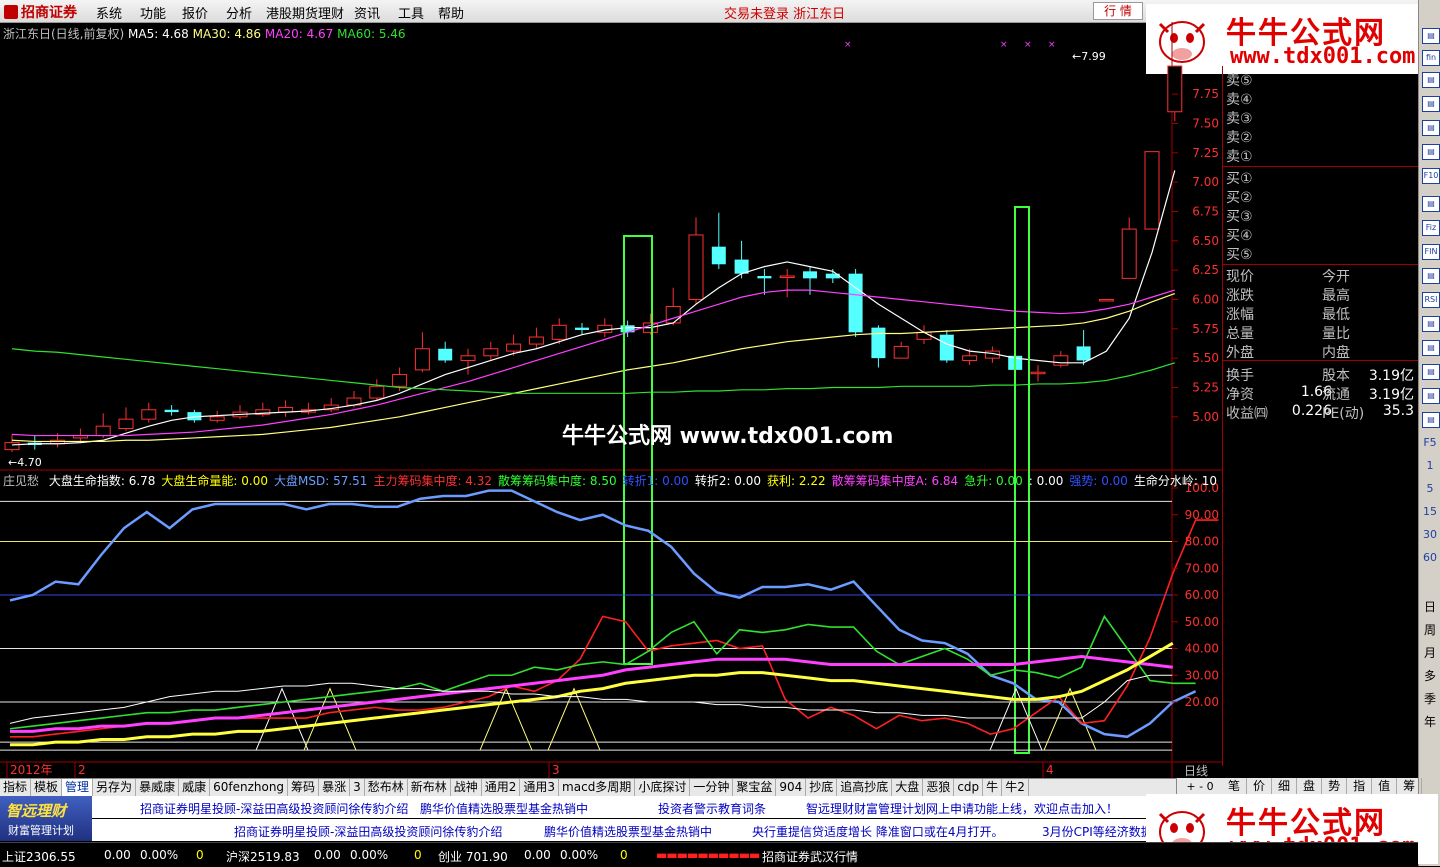  Describe the element at coordinates (473, 856) in the screenshot. I see `cy-index: 创业 701.90` at that location.